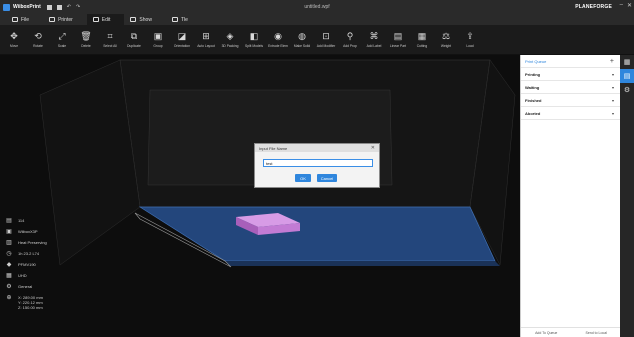  I want to click on info-row: ⚙ General, so click(26, 288).